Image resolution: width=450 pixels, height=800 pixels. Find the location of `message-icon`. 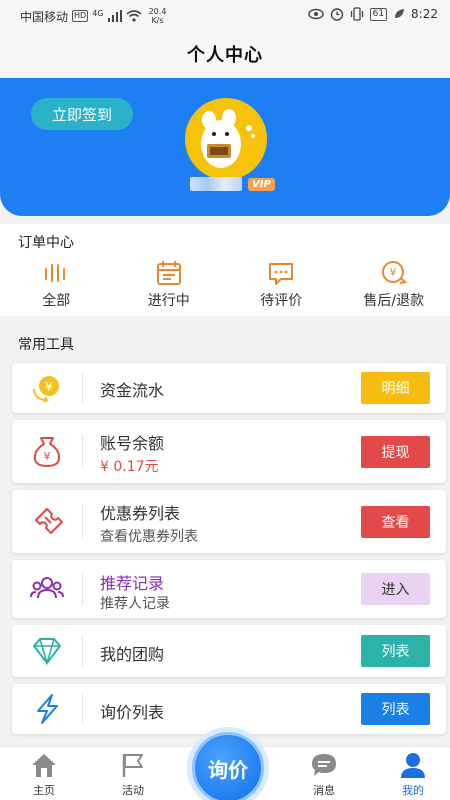

message-icon is located at coordinates (324, 765).